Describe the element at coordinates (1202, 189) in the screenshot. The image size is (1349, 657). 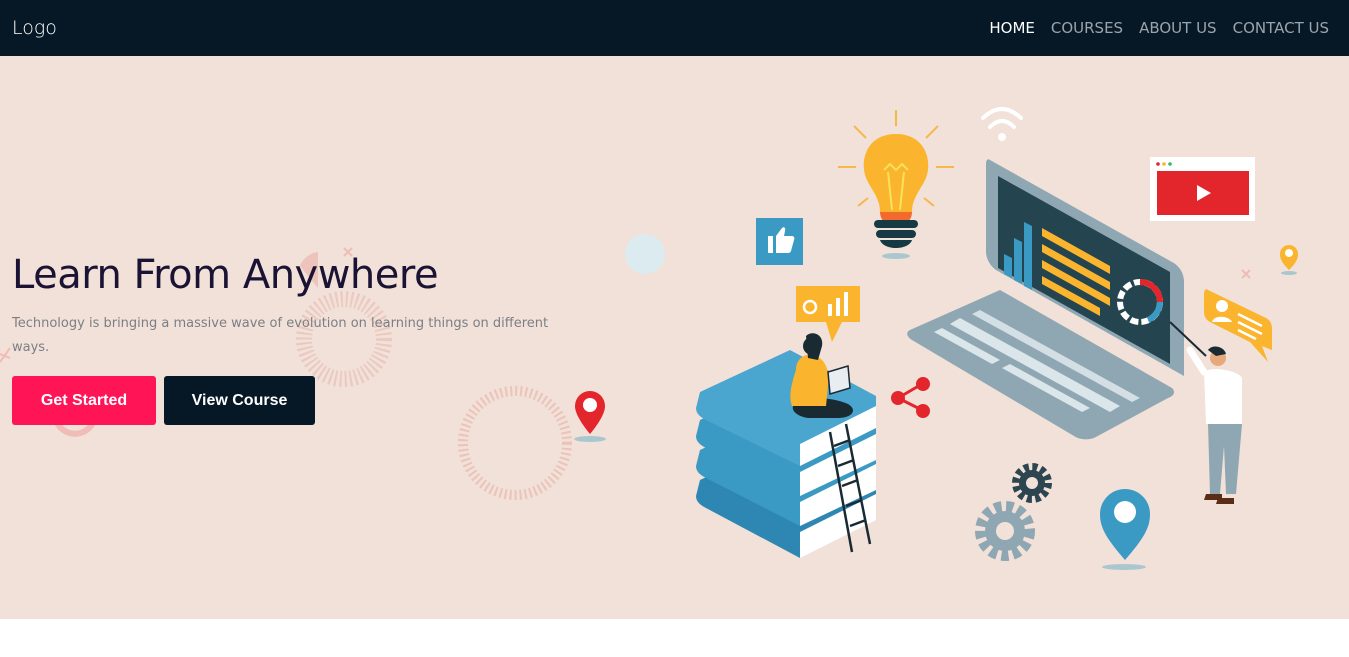
I see `video-player-icon` at that location.